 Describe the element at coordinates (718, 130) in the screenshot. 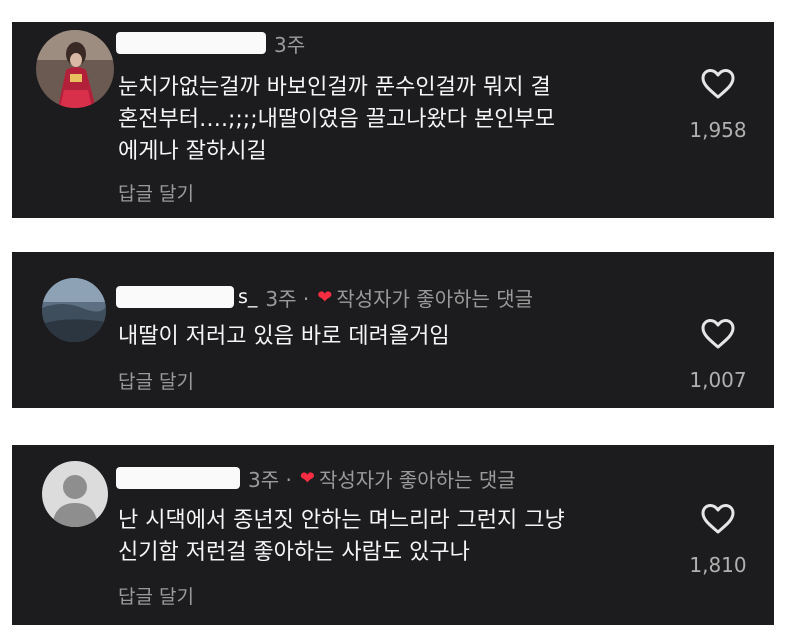

I see `like-count: 1,958` at that location.